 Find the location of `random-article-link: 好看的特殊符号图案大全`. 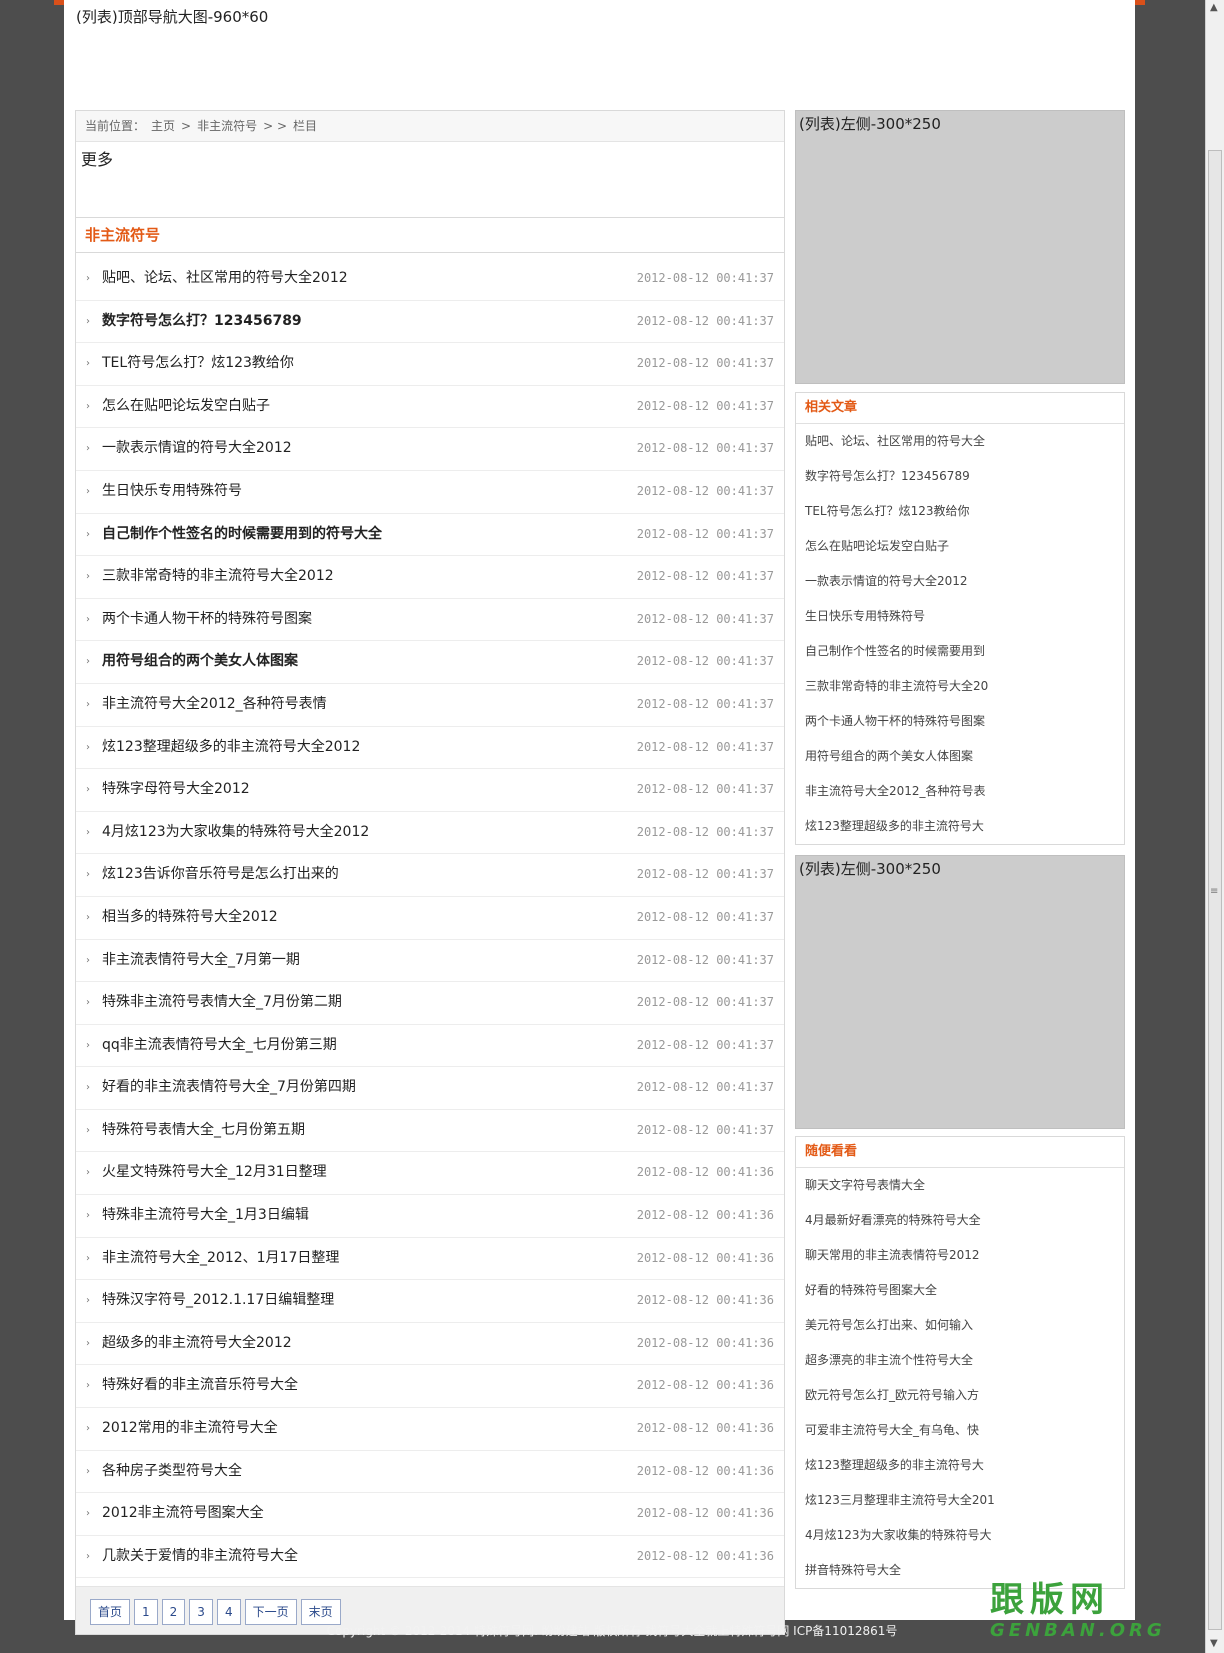

random-article-link: 好看的特殊符号图案大全 is located at coordinates (960, 1290).